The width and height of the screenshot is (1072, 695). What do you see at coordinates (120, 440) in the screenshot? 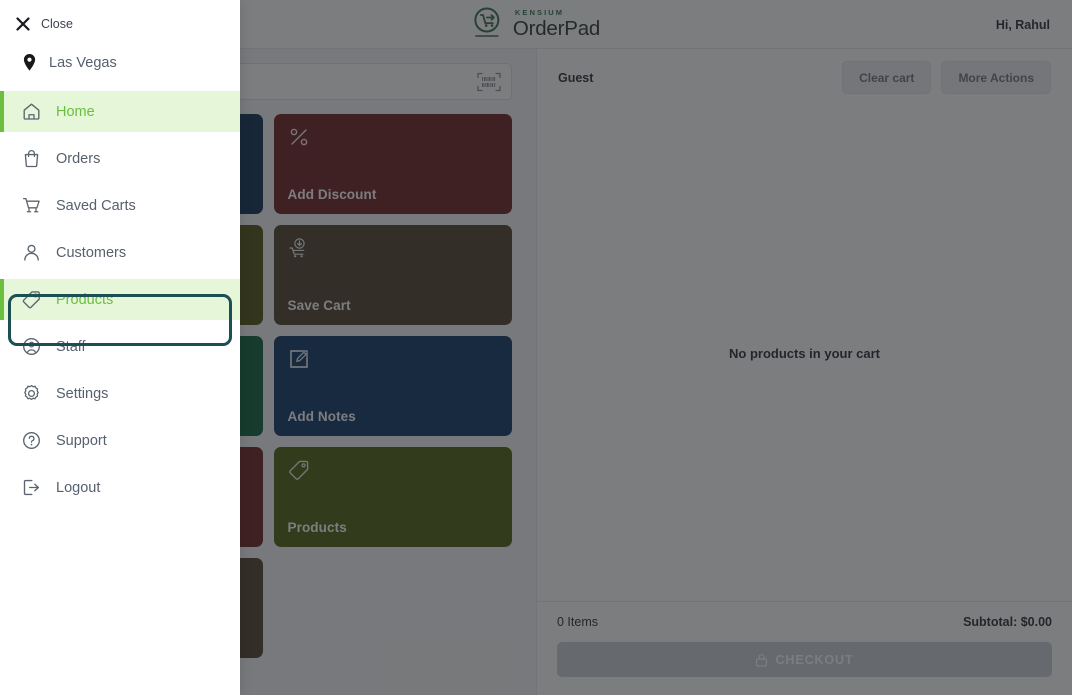
I see `sidebar-item-support: Support` at bounding box center [120, 440].